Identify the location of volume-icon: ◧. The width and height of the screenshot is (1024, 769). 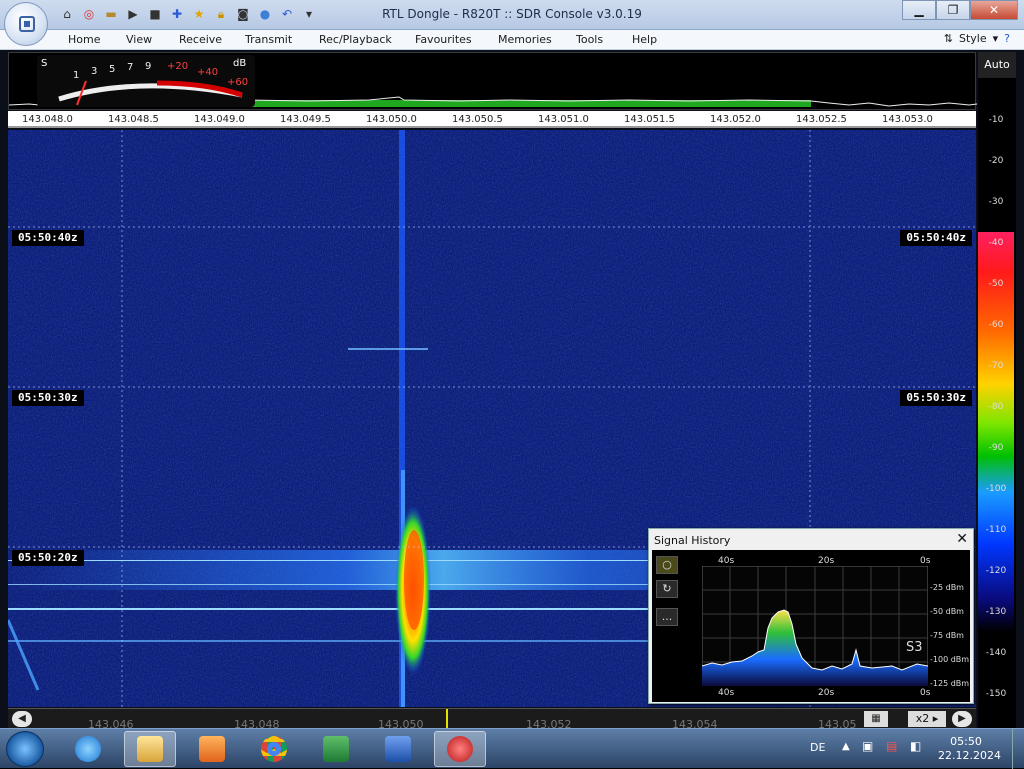
(915, 746).